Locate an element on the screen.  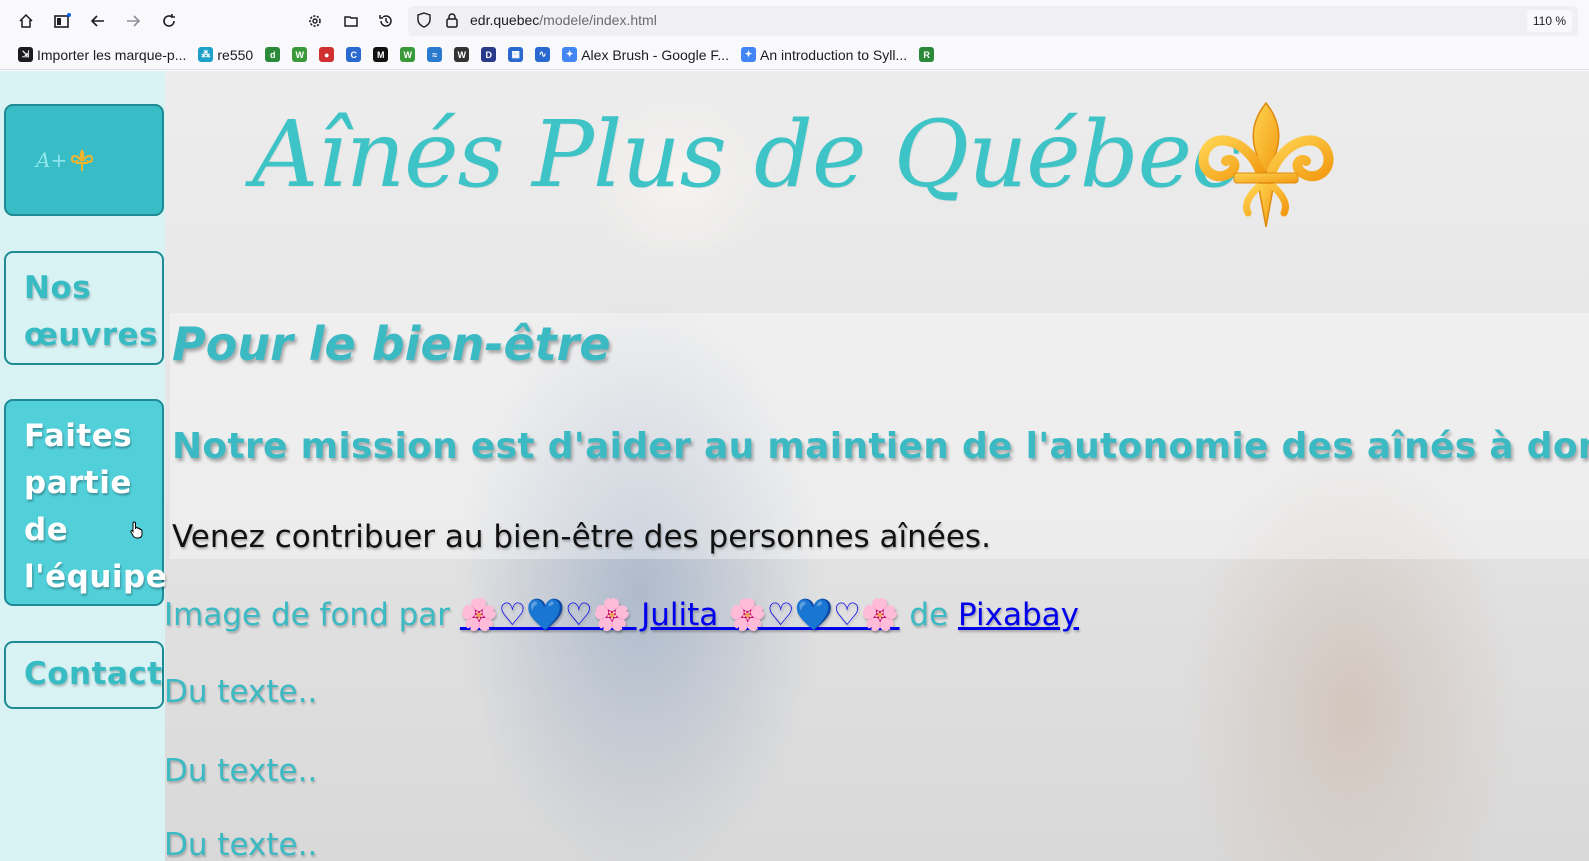
credit-middle: de is located at coordinates (928, 615).